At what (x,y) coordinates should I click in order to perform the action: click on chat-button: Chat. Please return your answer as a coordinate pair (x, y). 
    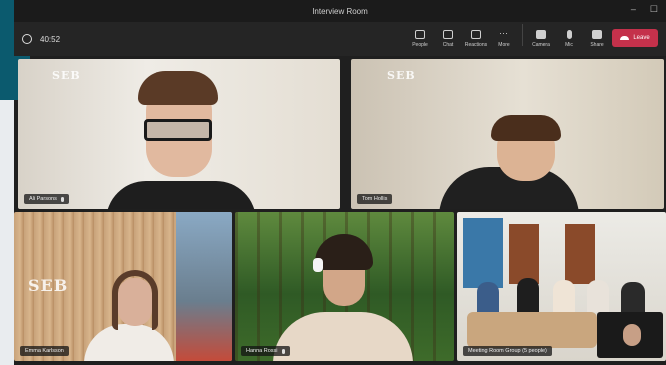
    Looking at the image, I should click on (448, 39).